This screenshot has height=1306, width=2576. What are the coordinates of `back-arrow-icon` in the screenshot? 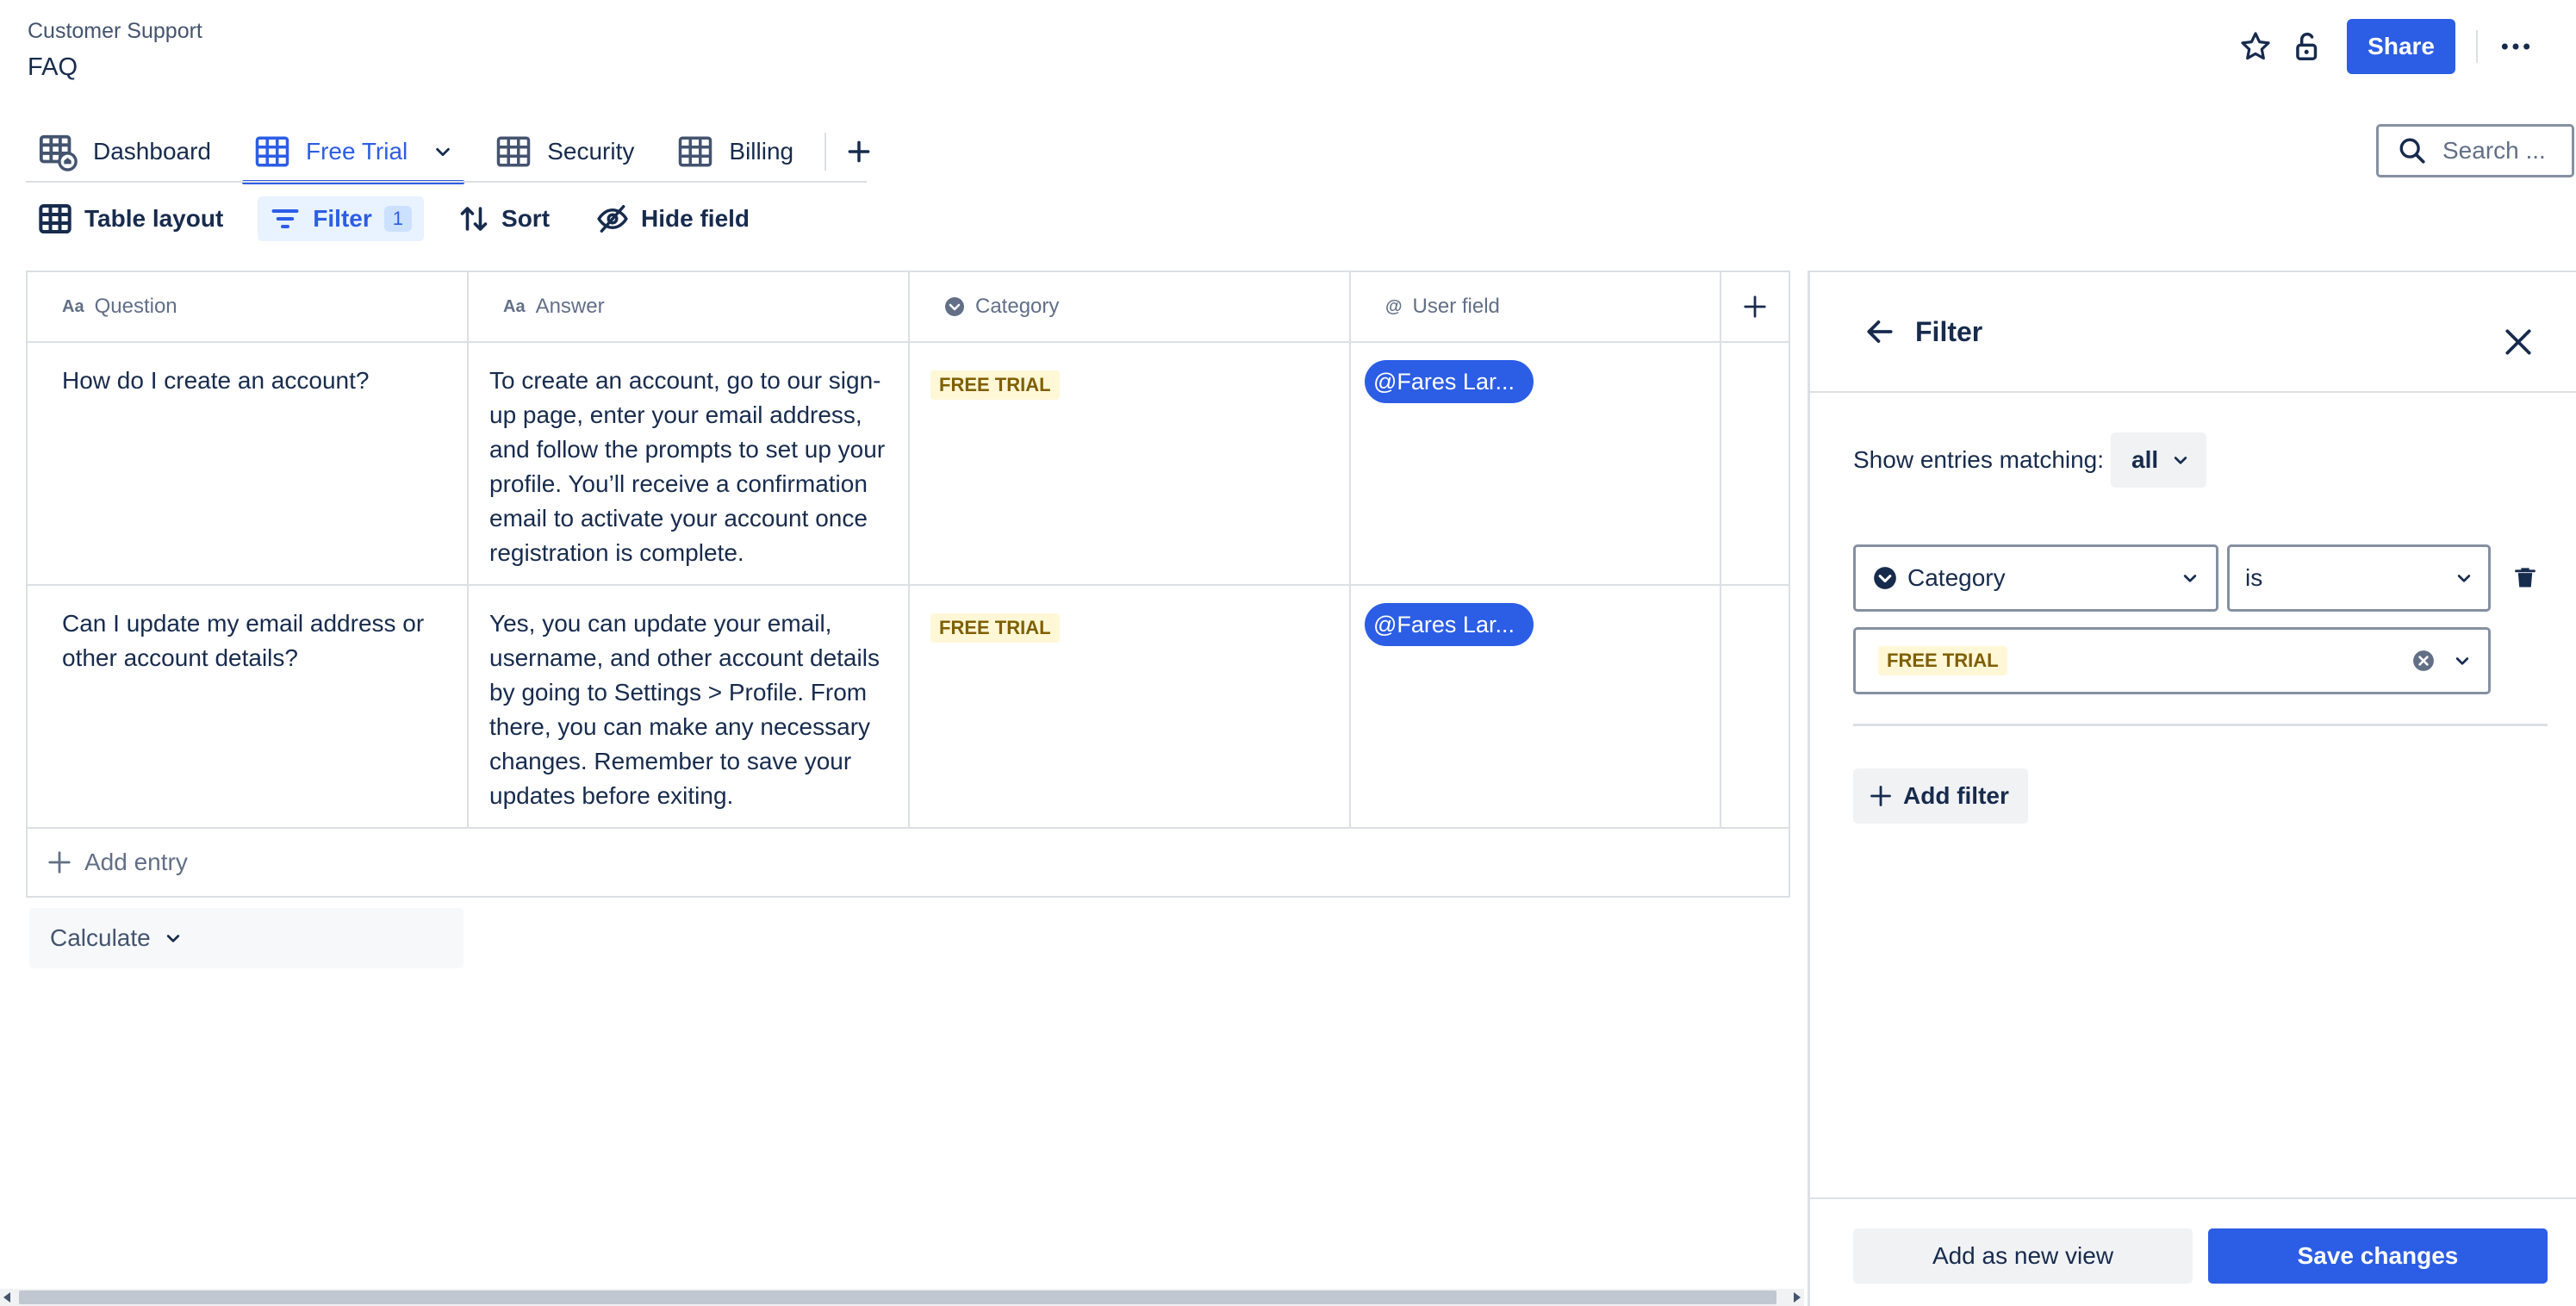 It's located at (1880, 331).